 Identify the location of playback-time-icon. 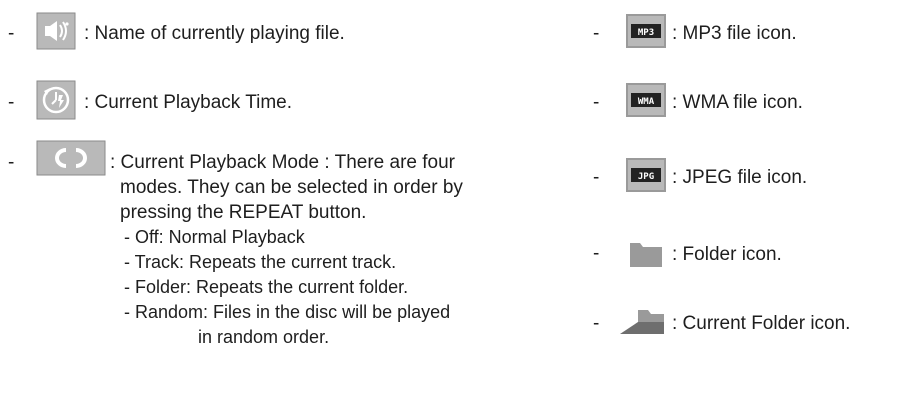
(56, 103).